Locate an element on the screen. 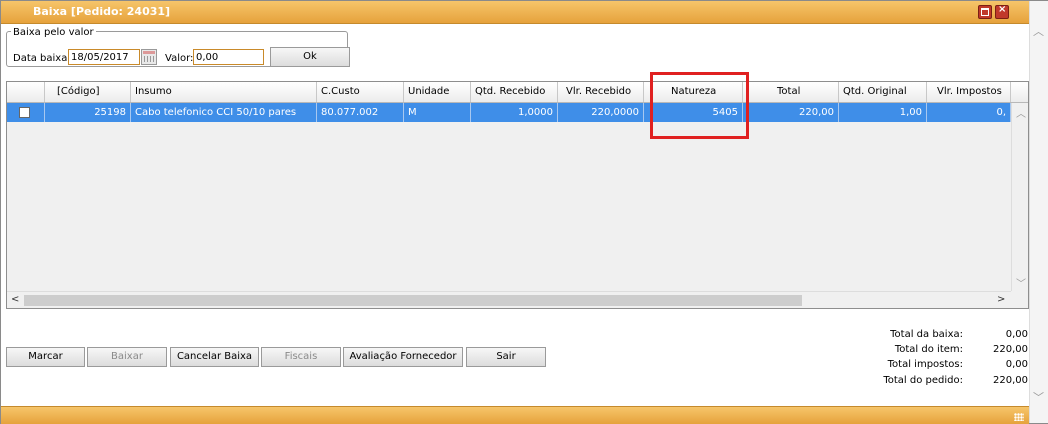 This screenshot has height=424, width=1048. valor-label: Valor: is located at coordinates (179, 58).